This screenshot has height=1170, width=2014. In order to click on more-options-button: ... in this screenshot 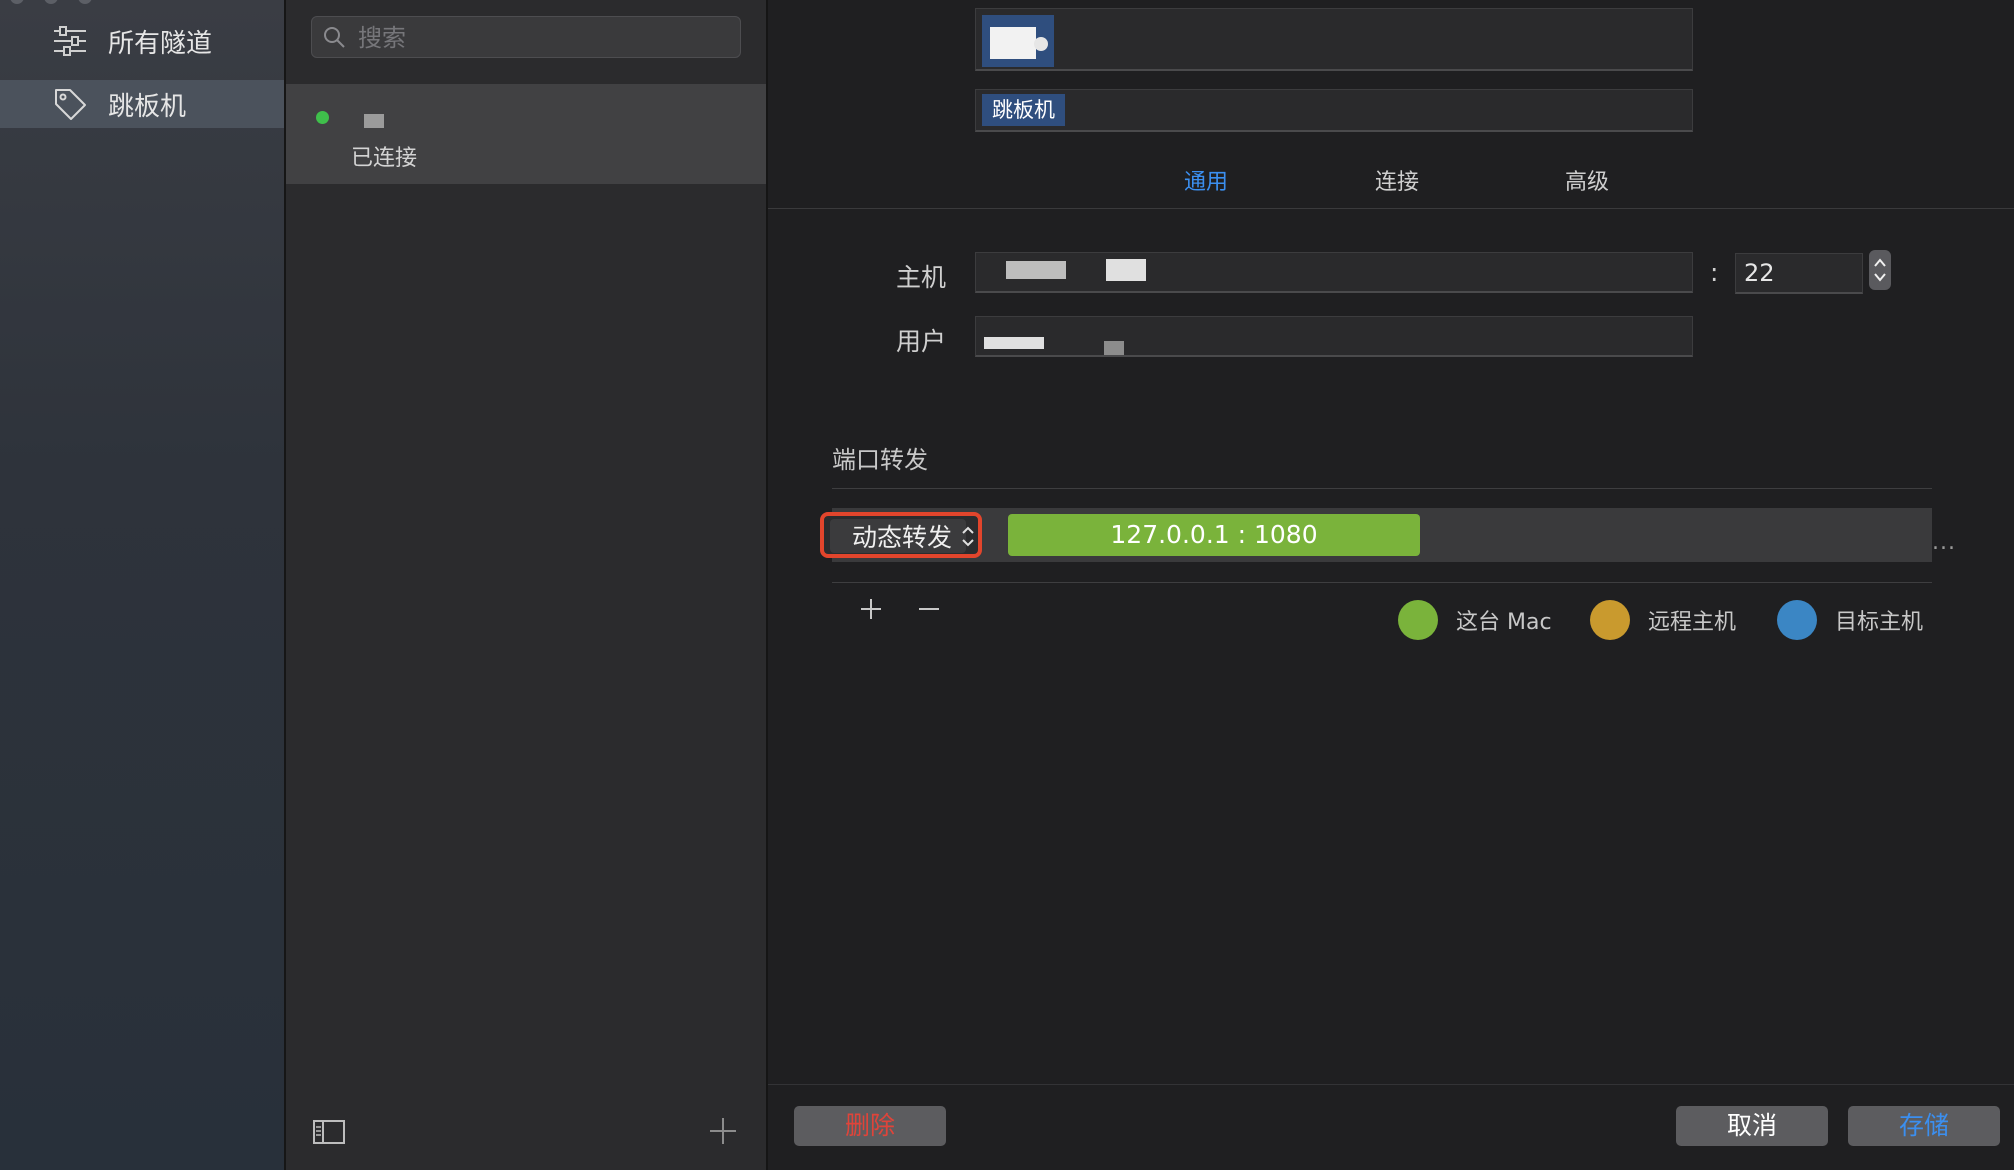, I will do `click(1944, 542)`.